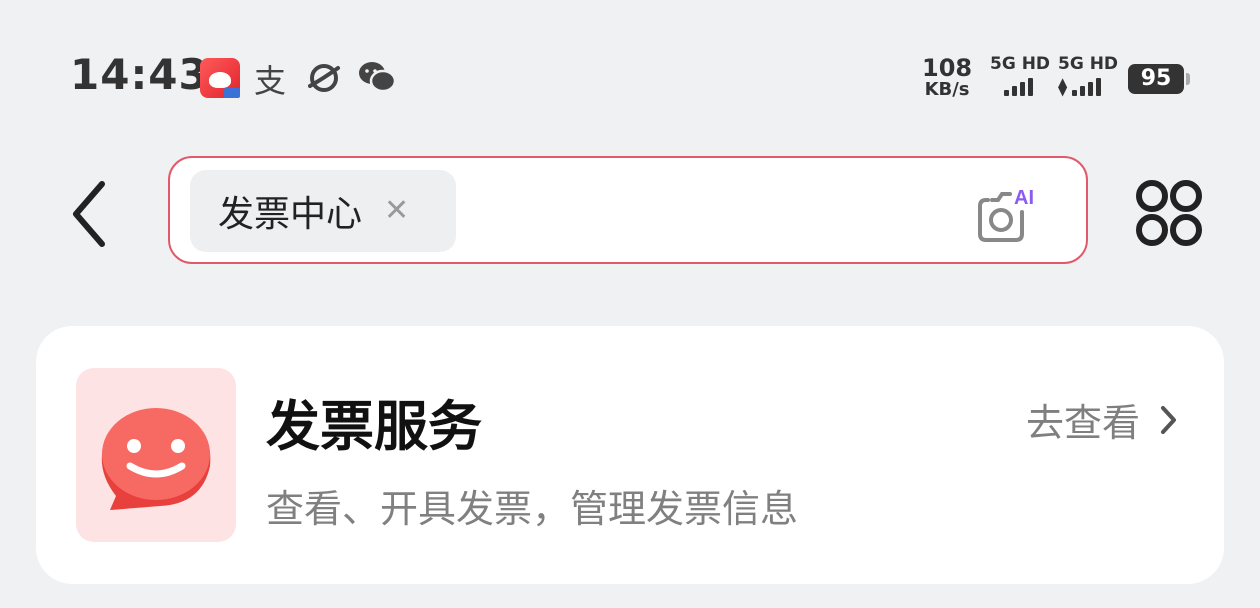 The image size is (1260, 608). I want to click on planet-icon, so click(324, 78).